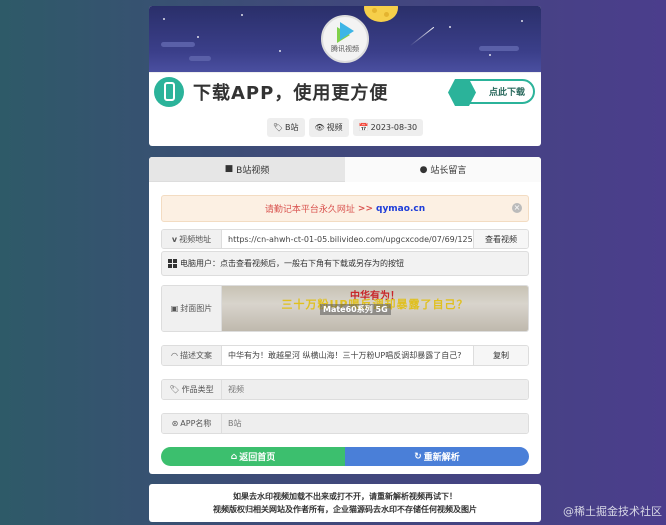 Image resolution: width=666 pixels, height=525 pixels. What do you see at coordinates (448, 171) in the screenshot?
I see `tab-label: 站长留言` at bounding box center [448, 171].